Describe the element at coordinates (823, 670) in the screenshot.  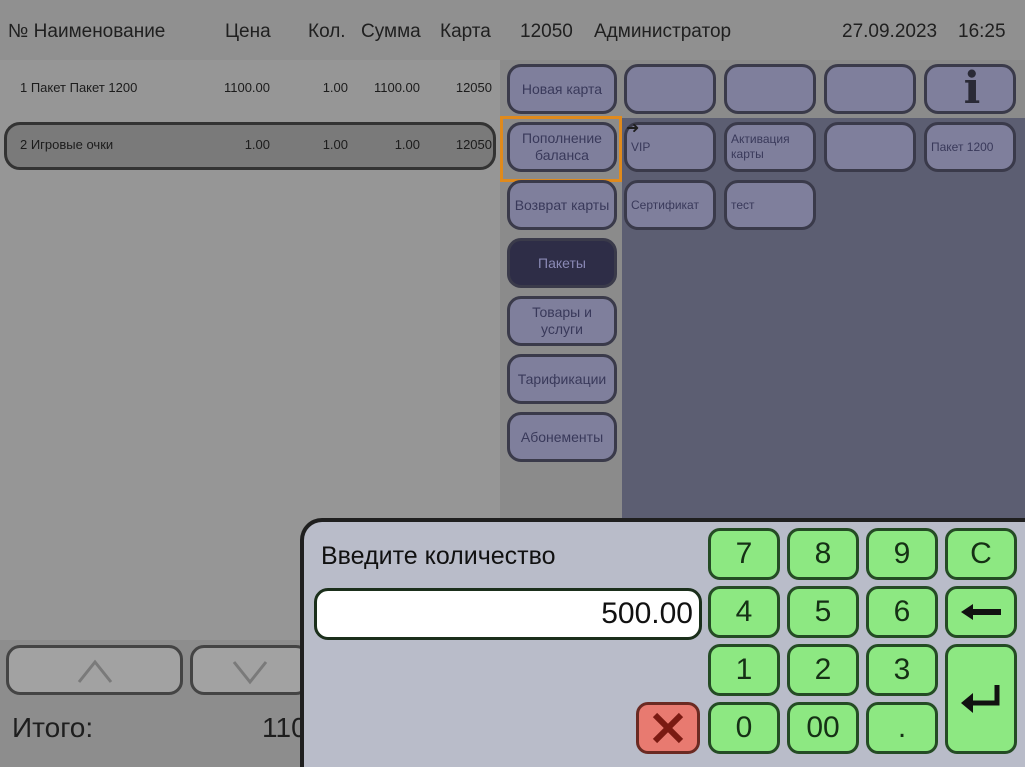
I see `key-2: 2` at that location.